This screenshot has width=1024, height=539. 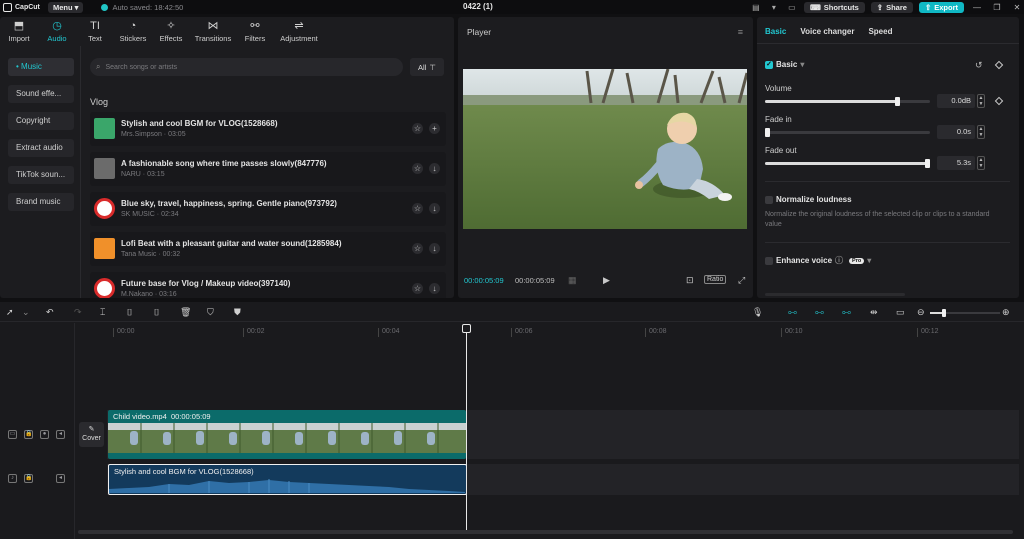 I want to click on tab-transitions: ⋈ Transitions, so click(x=213, y=31).